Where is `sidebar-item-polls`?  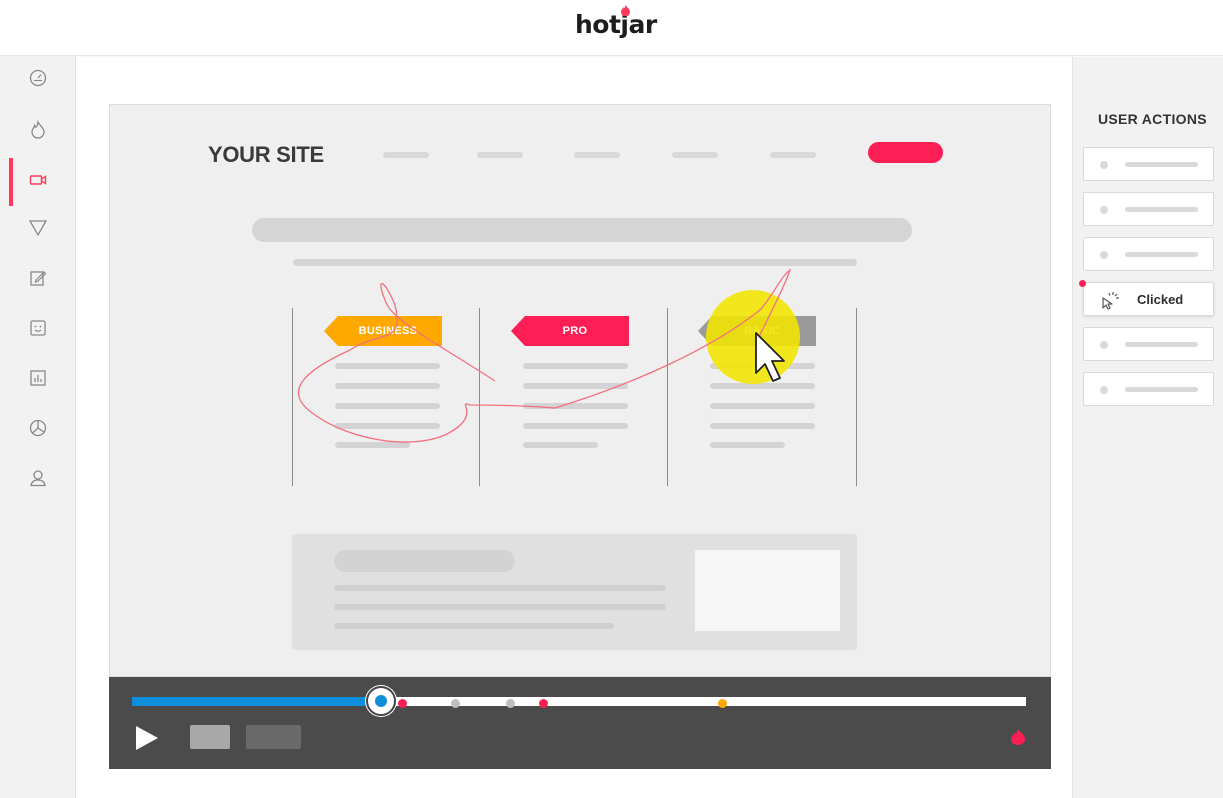 sidebar-item-polls is located at coordinates (38, 378).